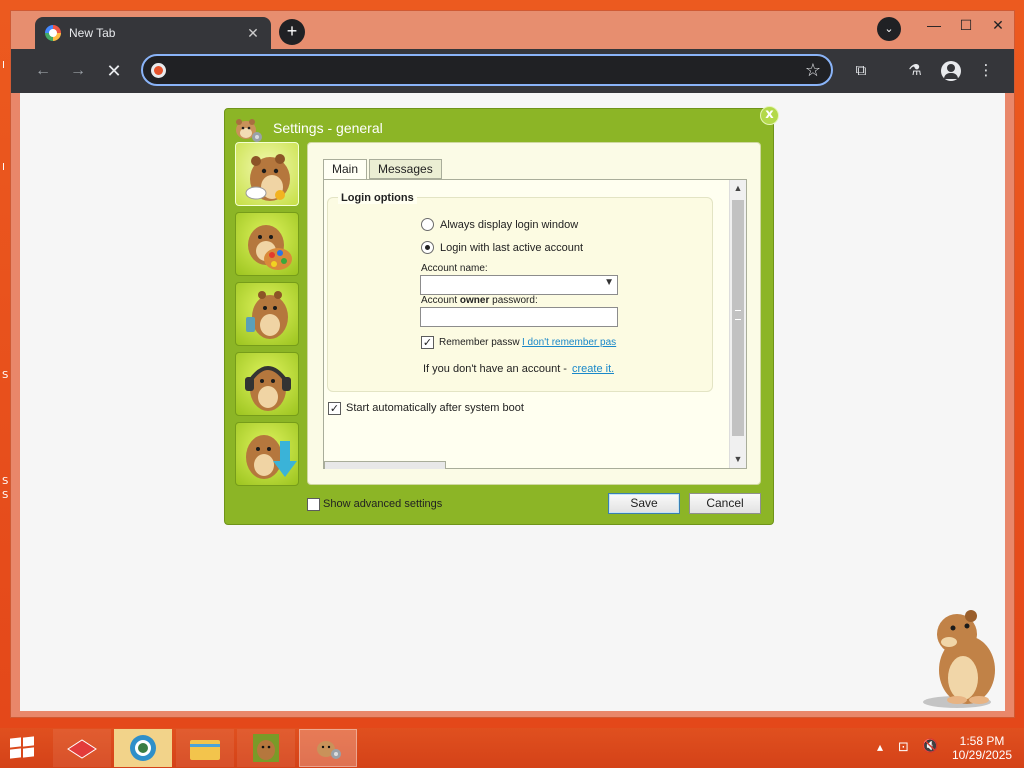 The height and width of the screenshot is (768, 1024). Describe the element at coordinates (513, 300) in the screenshot. I see `password-label-post: password:` at that location.